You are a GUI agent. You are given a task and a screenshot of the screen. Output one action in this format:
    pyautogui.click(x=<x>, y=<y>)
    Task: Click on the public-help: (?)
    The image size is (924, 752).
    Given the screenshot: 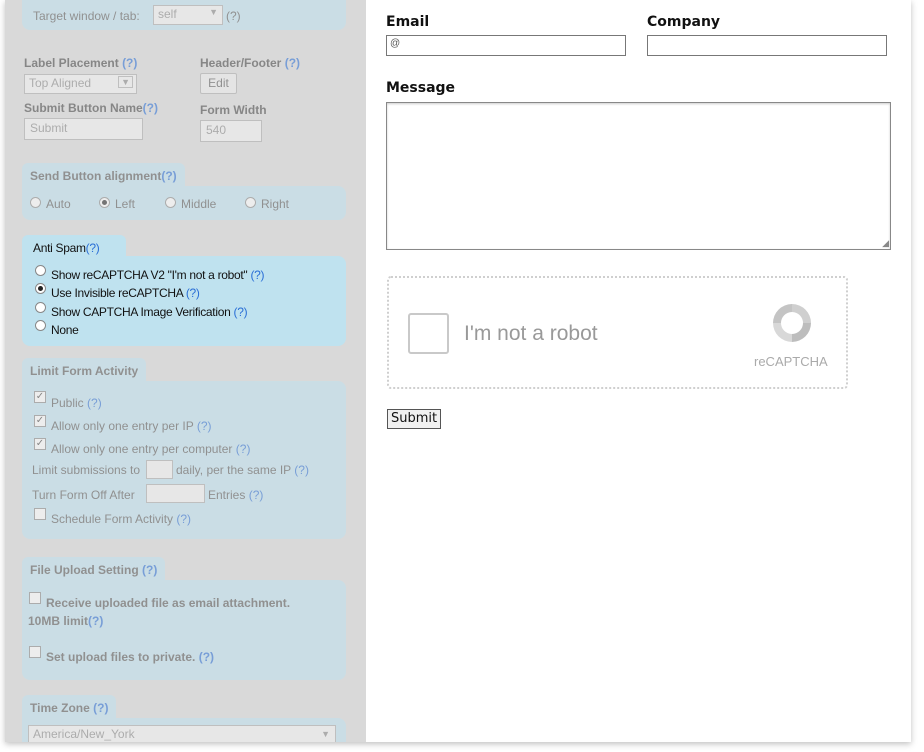 What is the action you would take?
    pyautogui.click(x=94, y=403)
    